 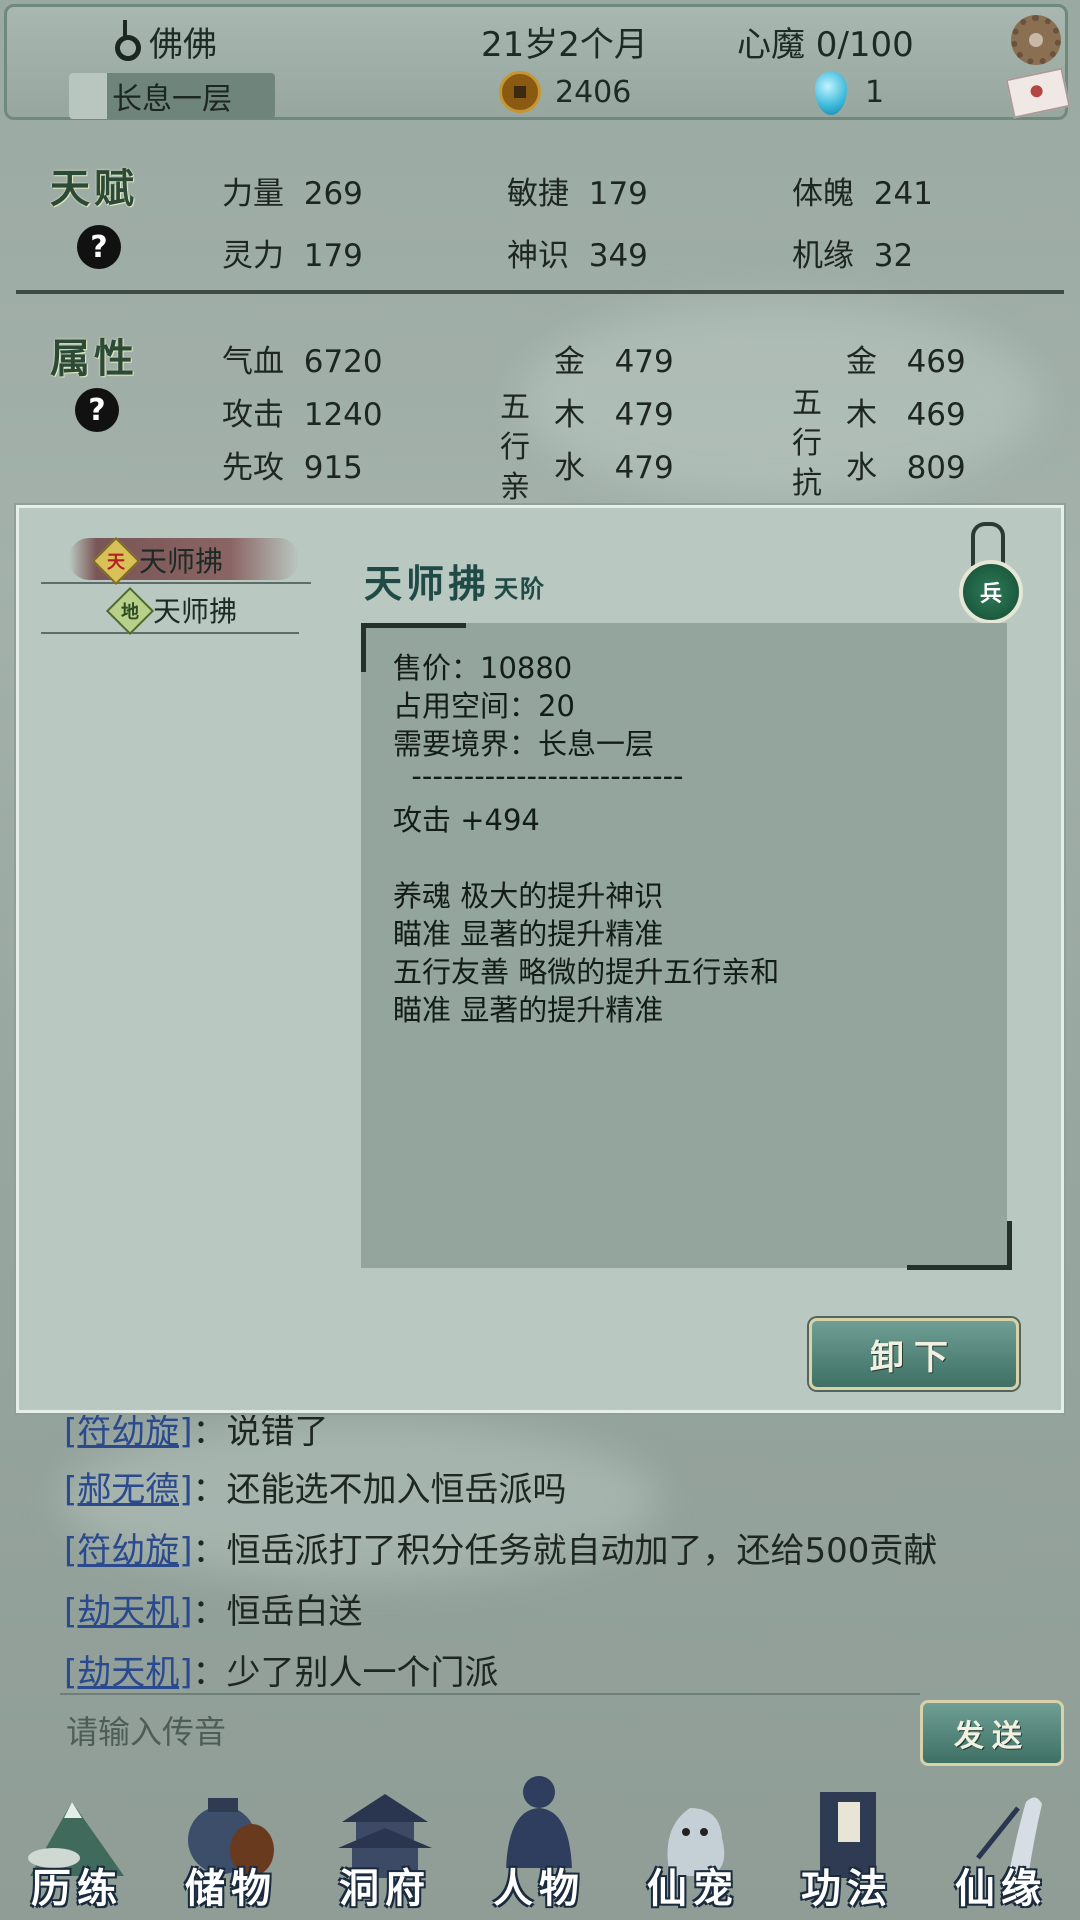 I want to click on gourd-icon, so click(x=128, y=40).